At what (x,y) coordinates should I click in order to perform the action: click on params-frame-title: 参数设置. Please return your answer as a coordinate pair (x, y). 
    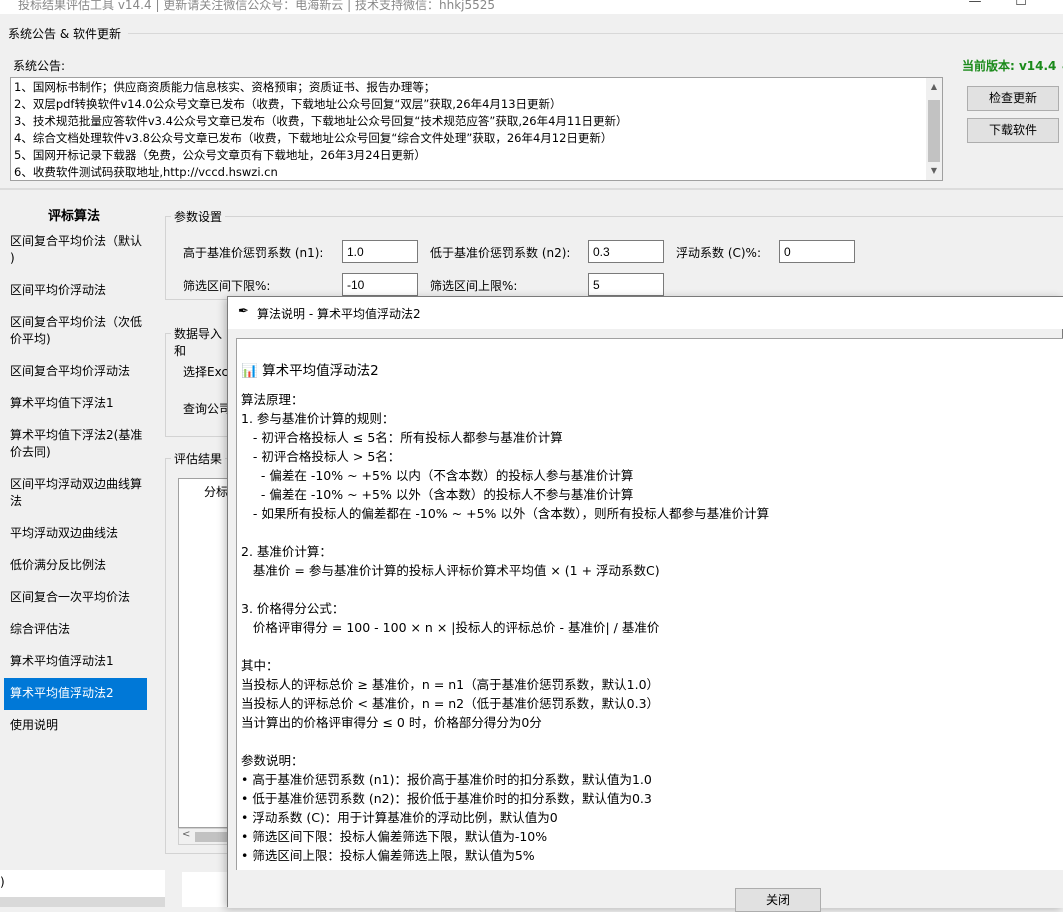
    Looking at the image, I should click on (198, 216).